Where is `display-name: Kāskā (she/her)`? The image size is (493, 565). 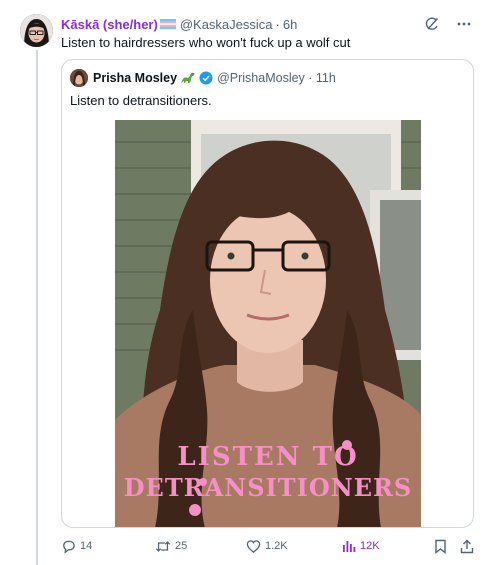 display-name: Kāskā (she/her) is located at coordinates (109, 24).